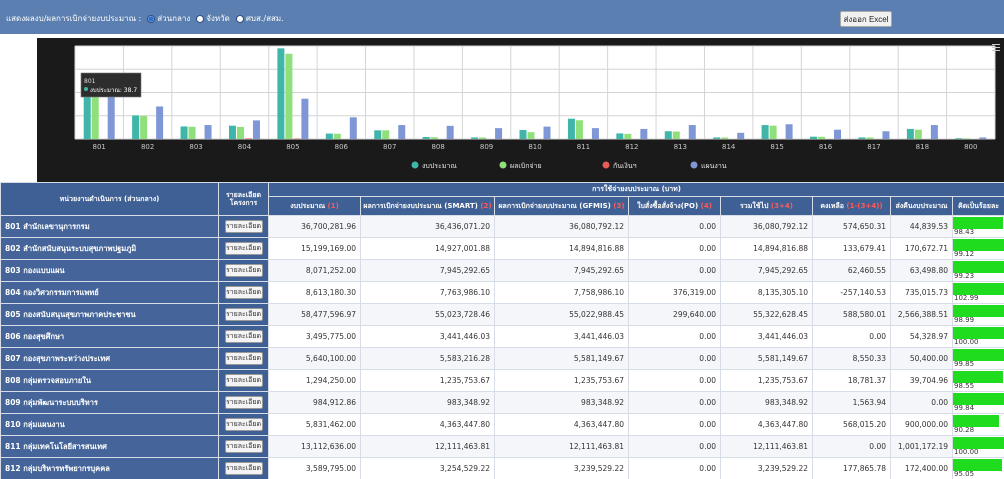  Describe the element at coordinates (996, 47) in the screenshot. I see `chart-menu-icon` at that location.